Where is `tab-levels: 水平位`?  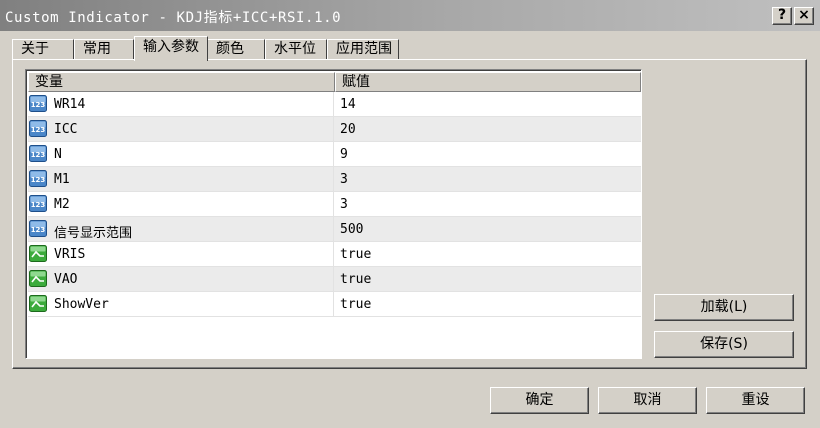
tab-levels: 水平位 is located at coordinates (296, 49).